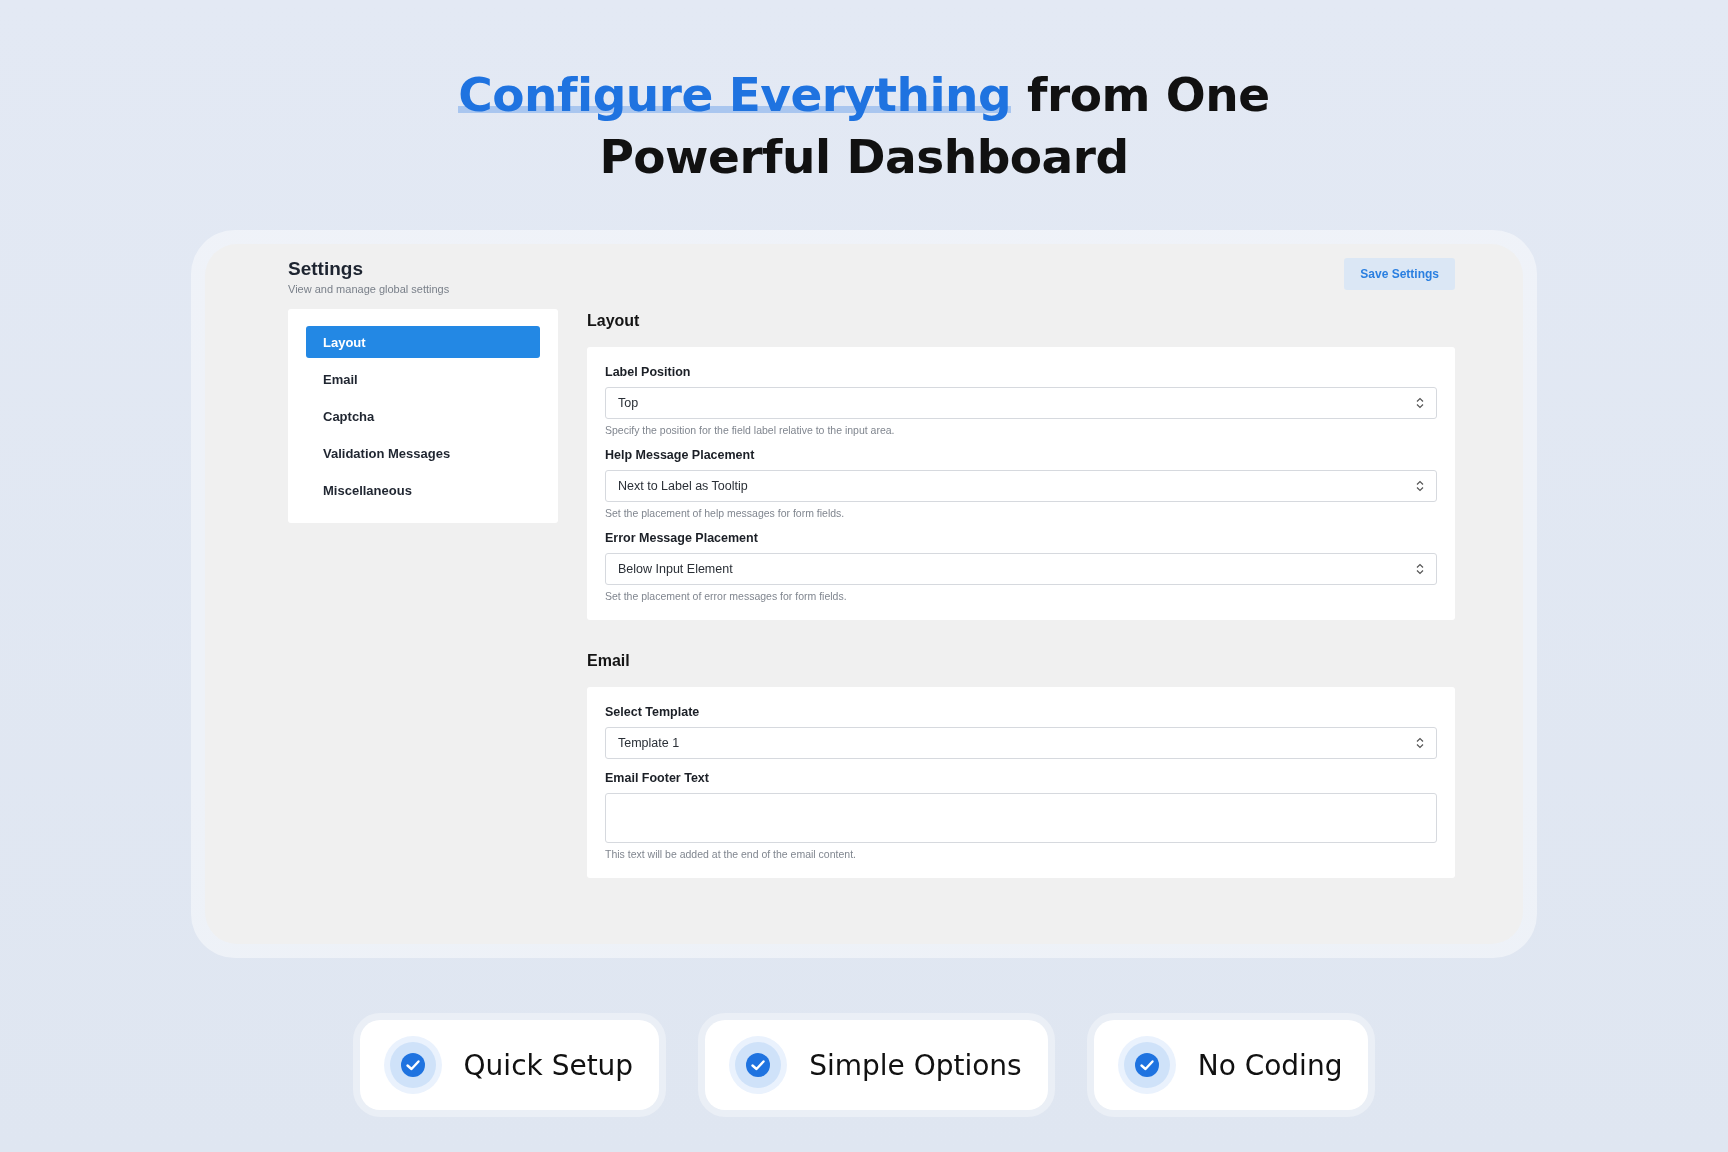 The height and width of the screenshot is (1152, 1728). Describe the element at coordinates (1021, 818) in the screenshot. I see `text-area` at that location.